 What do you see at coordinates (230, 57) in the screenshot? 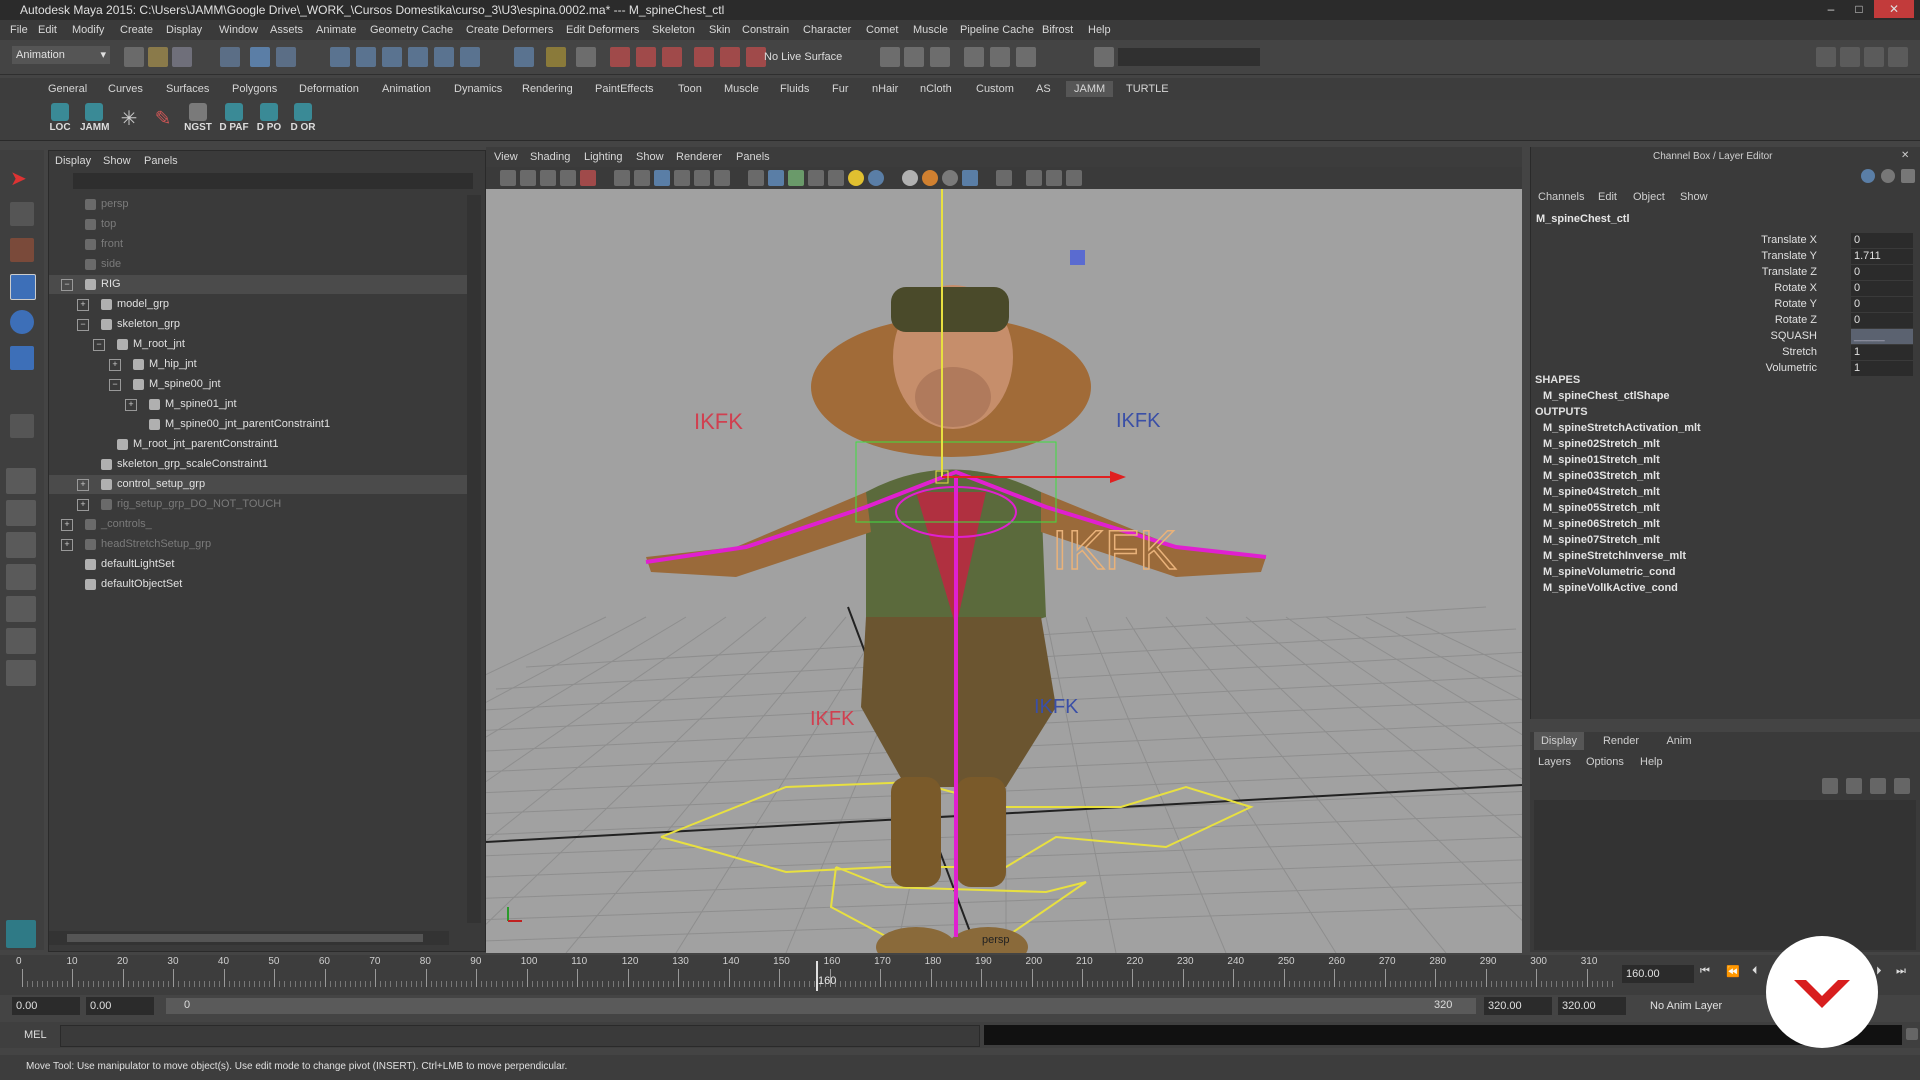
I see `select-hierarchy-icon` at bounding box center [230, 57].